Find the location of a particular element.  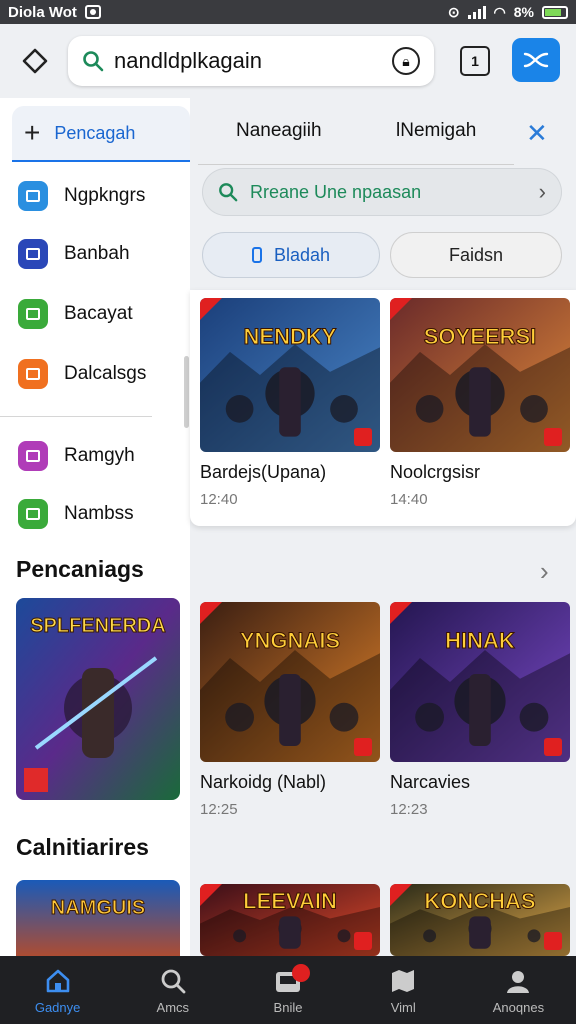

sidebar-item-label: Dalcalsgs is located at coordinates (105, 373).